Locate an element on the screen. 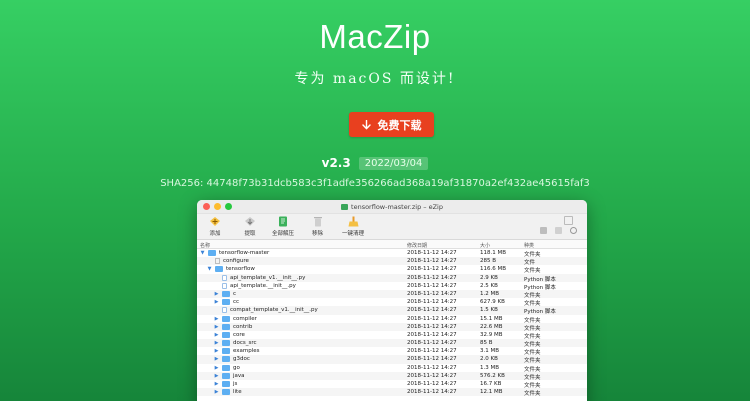 This screenshot has width=750, height=401. toolbar-right-icons is located at coordinates (558, 230).